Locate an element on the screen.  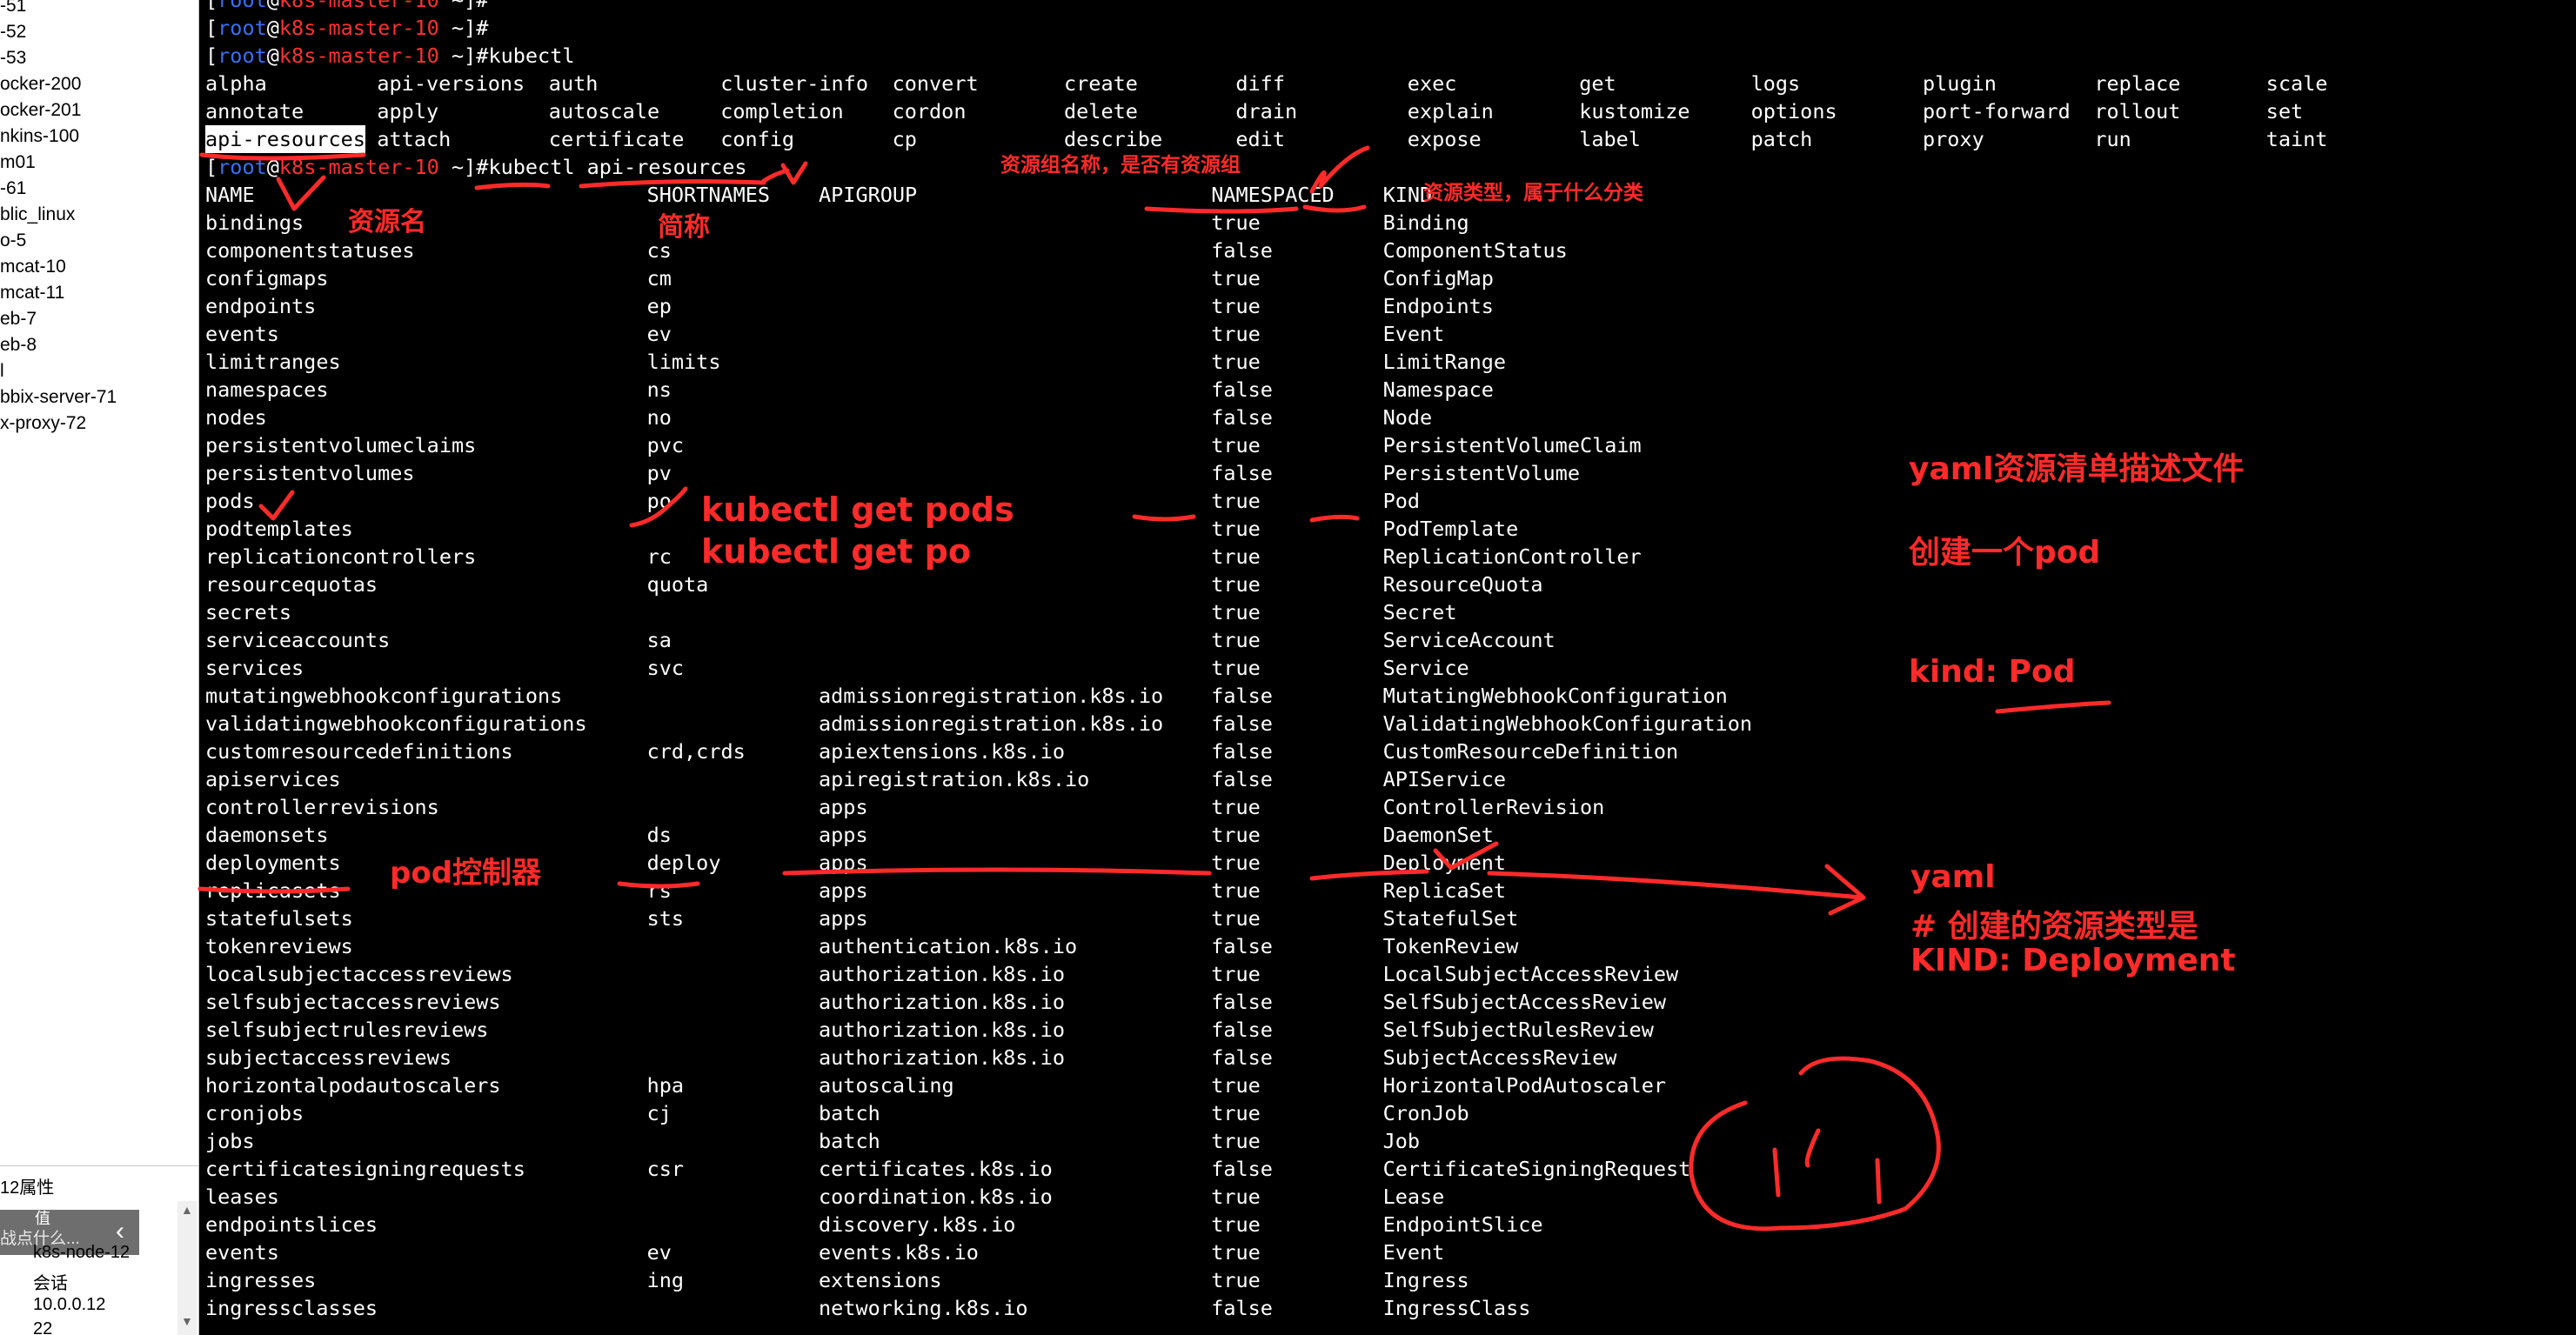
resource-name: endpoints is located at coordinates (261, 306).